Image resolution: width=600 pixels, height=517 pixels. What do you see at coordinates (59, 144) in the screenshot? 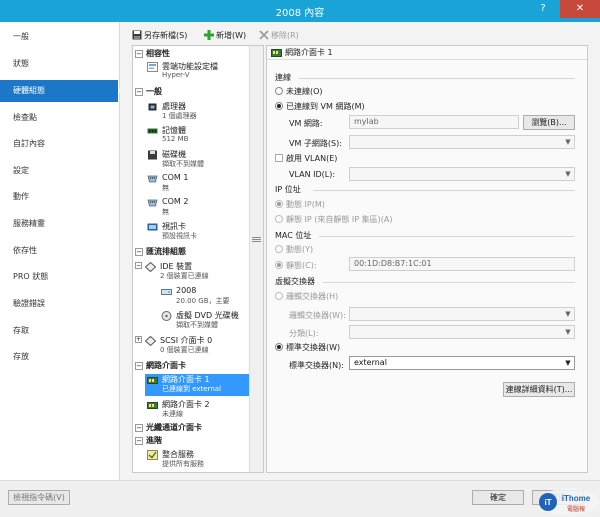
I see `nav-item-custom: 自訂內容` at bounding box center [59, 144].